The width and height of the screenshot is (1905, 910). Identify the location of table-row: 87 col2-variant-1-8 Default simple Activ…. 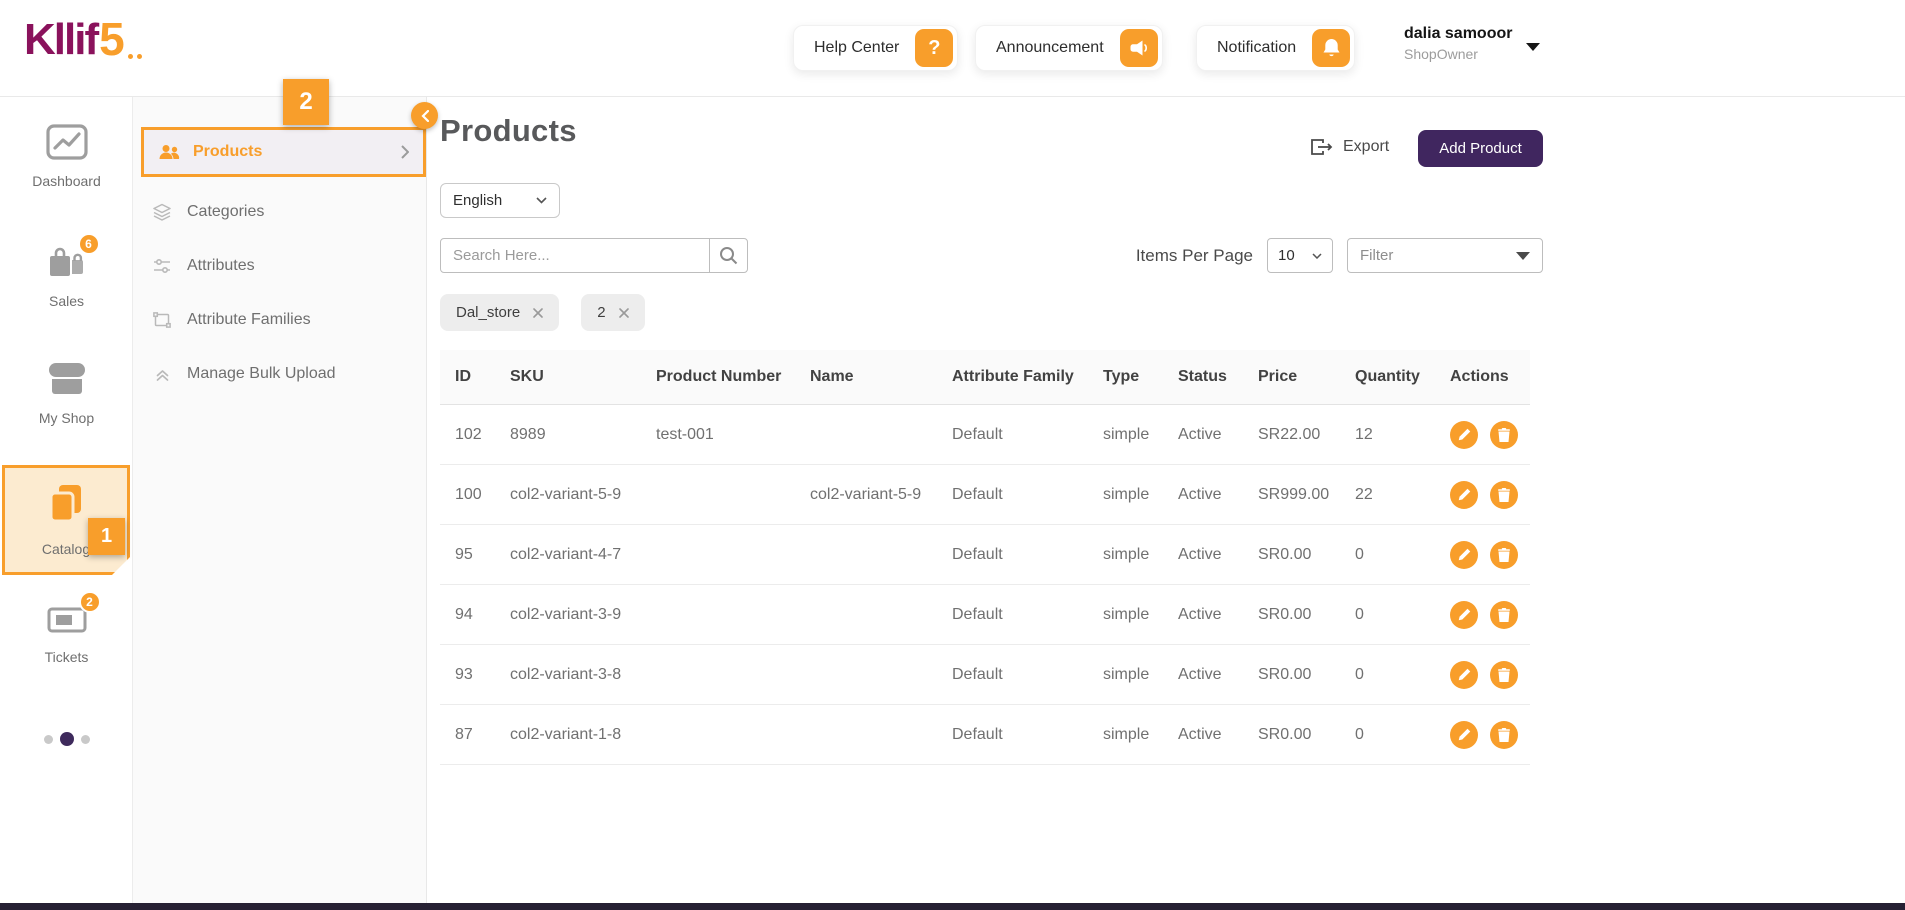
(985, 735).